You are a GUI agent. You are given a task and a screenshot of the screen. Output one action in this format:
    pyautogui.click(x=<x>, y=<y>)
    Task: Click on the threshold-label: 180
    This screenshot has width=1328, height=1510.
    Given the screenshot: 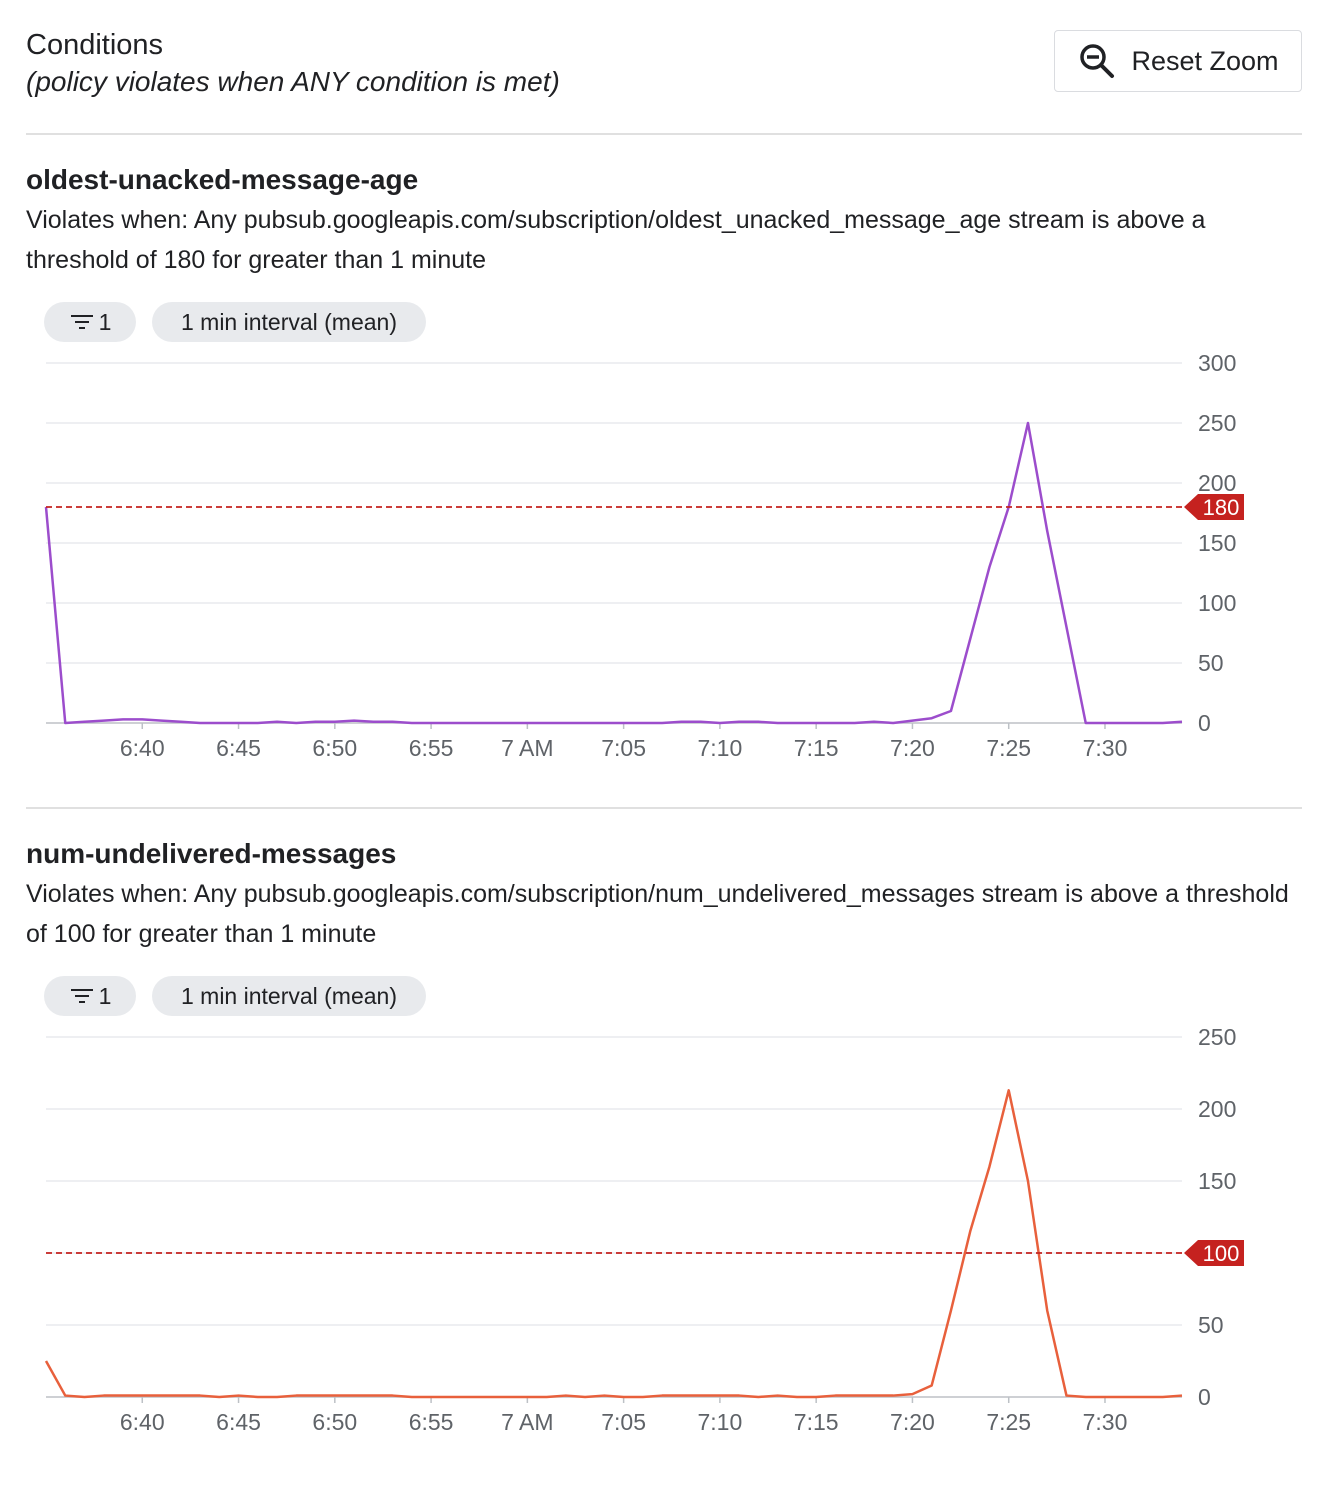 What is the action you would take?
    pyautogui.click(x=1221, y=507)
    